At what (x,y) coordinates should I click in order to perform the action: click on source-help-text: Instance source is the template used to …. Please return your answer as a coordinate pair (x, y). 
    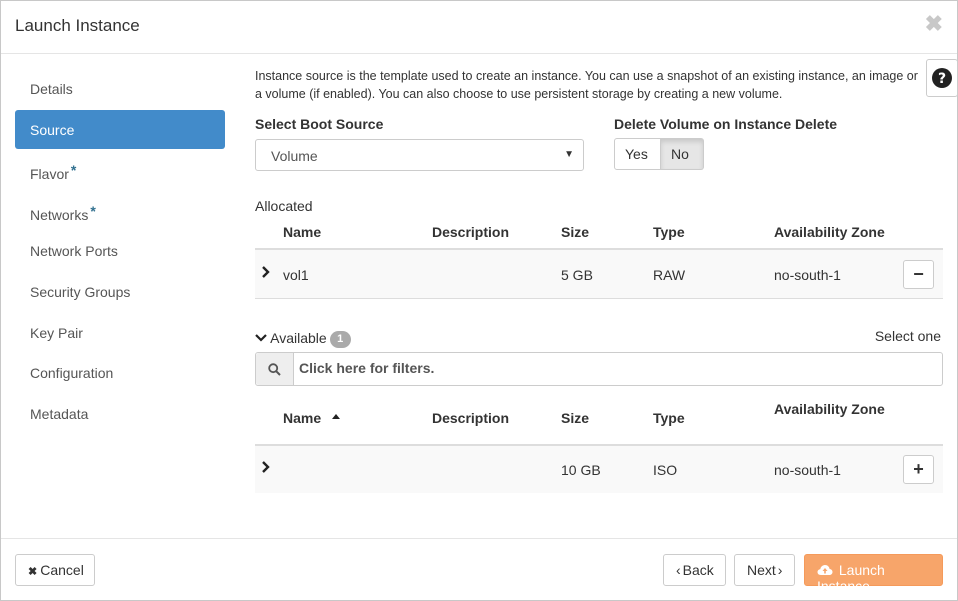
    Looking at the image, I should click on (586, 85).